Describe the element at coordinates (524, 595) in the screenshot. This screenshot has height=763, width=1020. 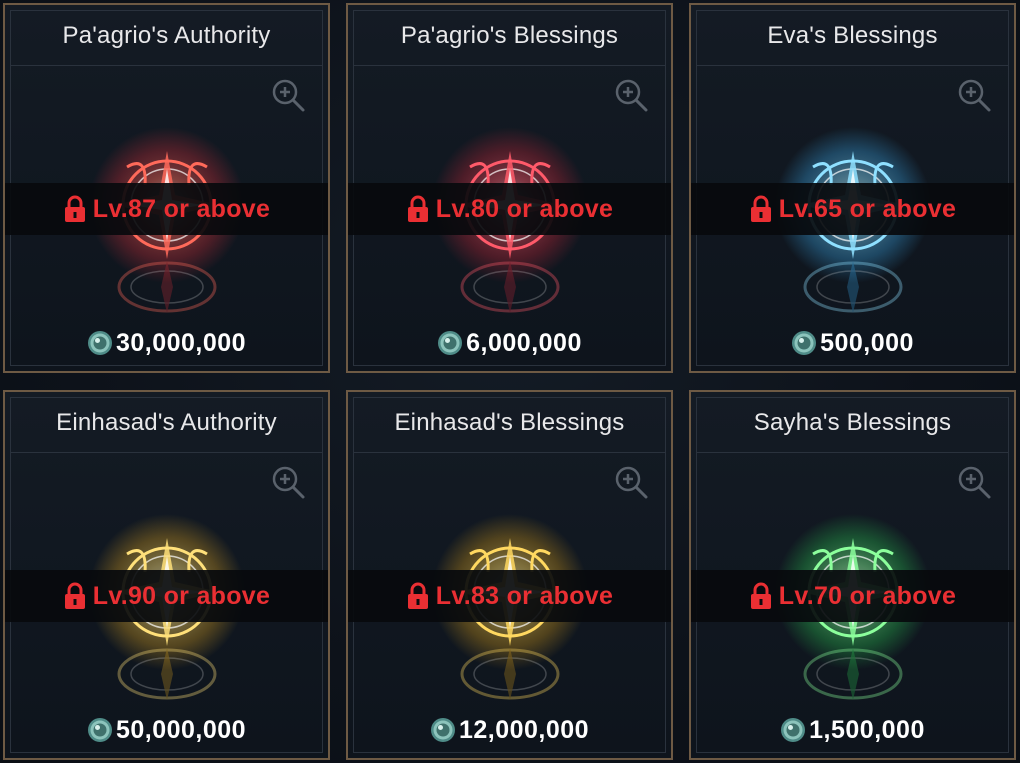
I see `level-requirement: Lv.83 or above` at that location.